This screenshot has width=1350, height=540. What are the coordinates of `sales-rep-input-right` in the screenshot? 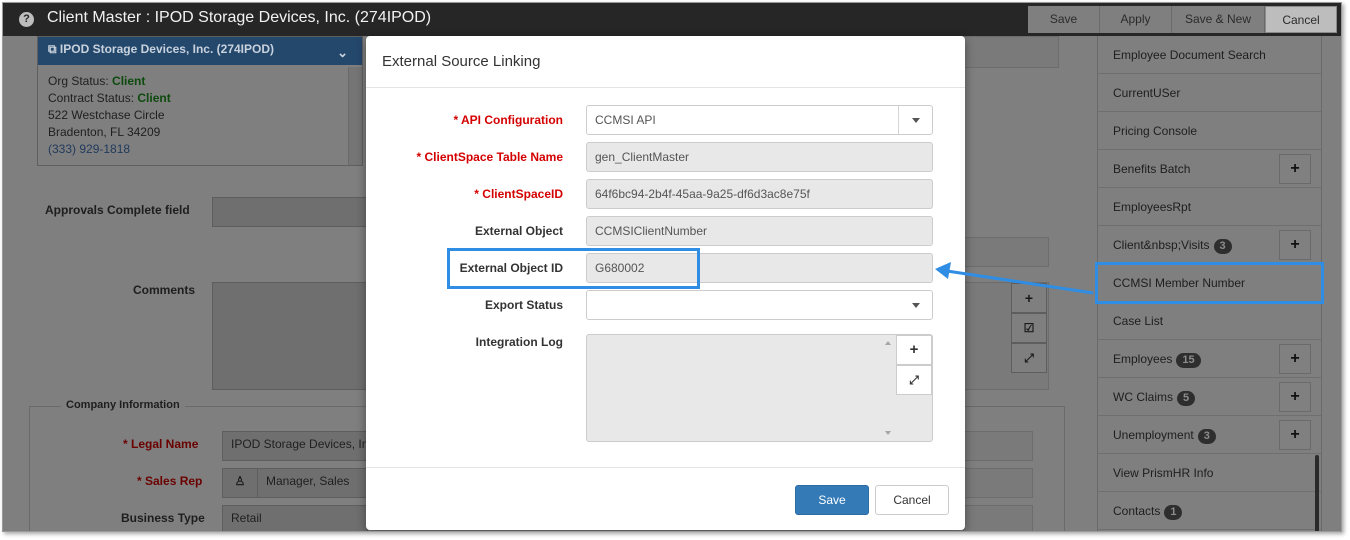 It's located at (998, 483).